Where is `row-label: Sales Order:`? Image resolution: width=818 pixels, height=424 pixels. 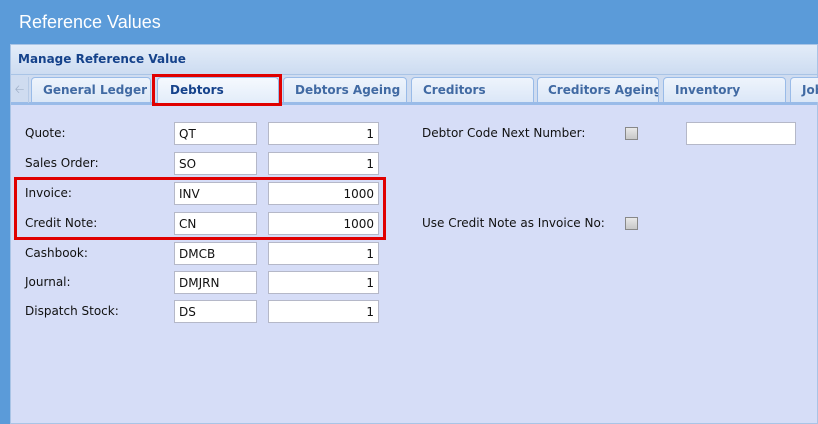
row-label: Sales Order: is located at coordinates (62, 163).